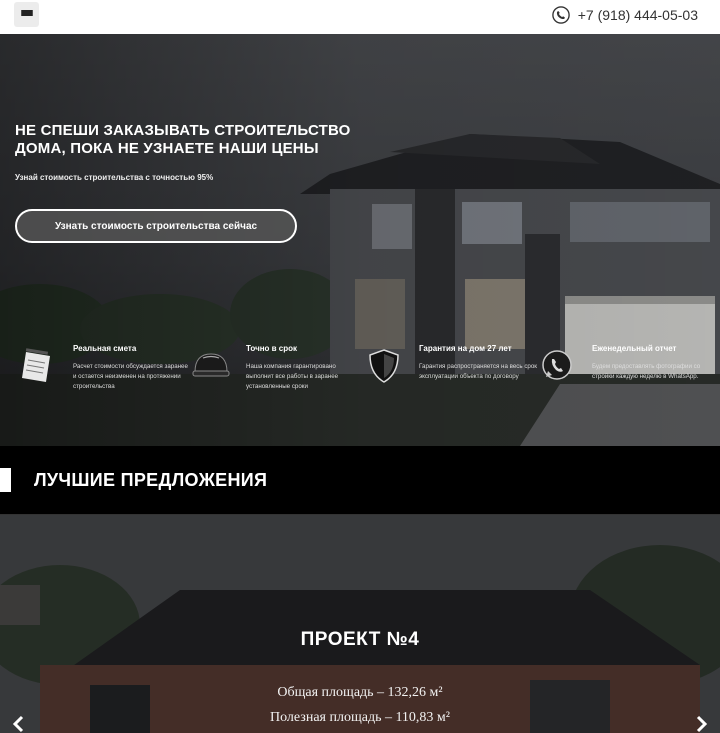 The width and height of the screenshot is (720, 733). What do you see at coordinates (465, 348) in the screenshot?
I see `feature-title: Гарантия на дом 27 лет` at bounding box center [465, 348].